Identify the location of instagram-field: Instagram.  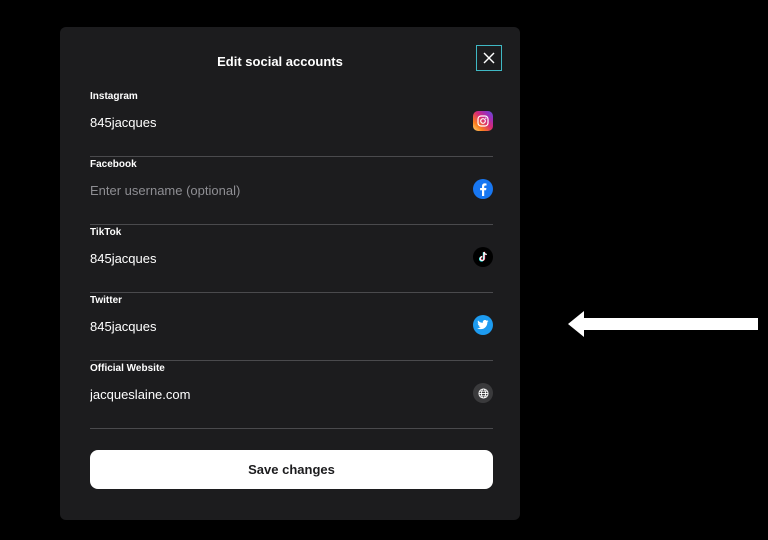
(291, 123).